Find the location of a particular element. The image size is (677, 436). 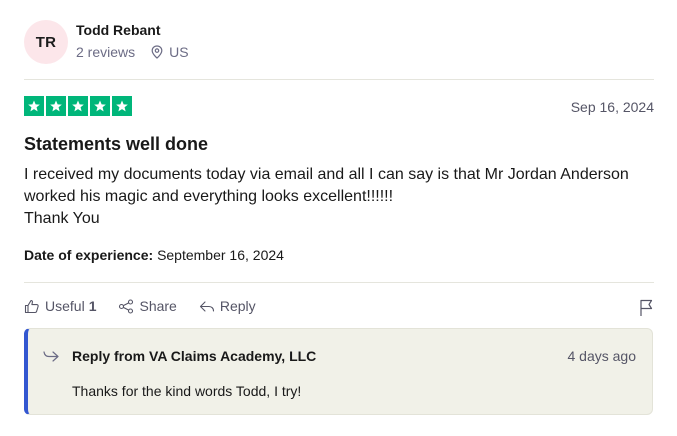

star-rating is located at coordinates (78, 106).